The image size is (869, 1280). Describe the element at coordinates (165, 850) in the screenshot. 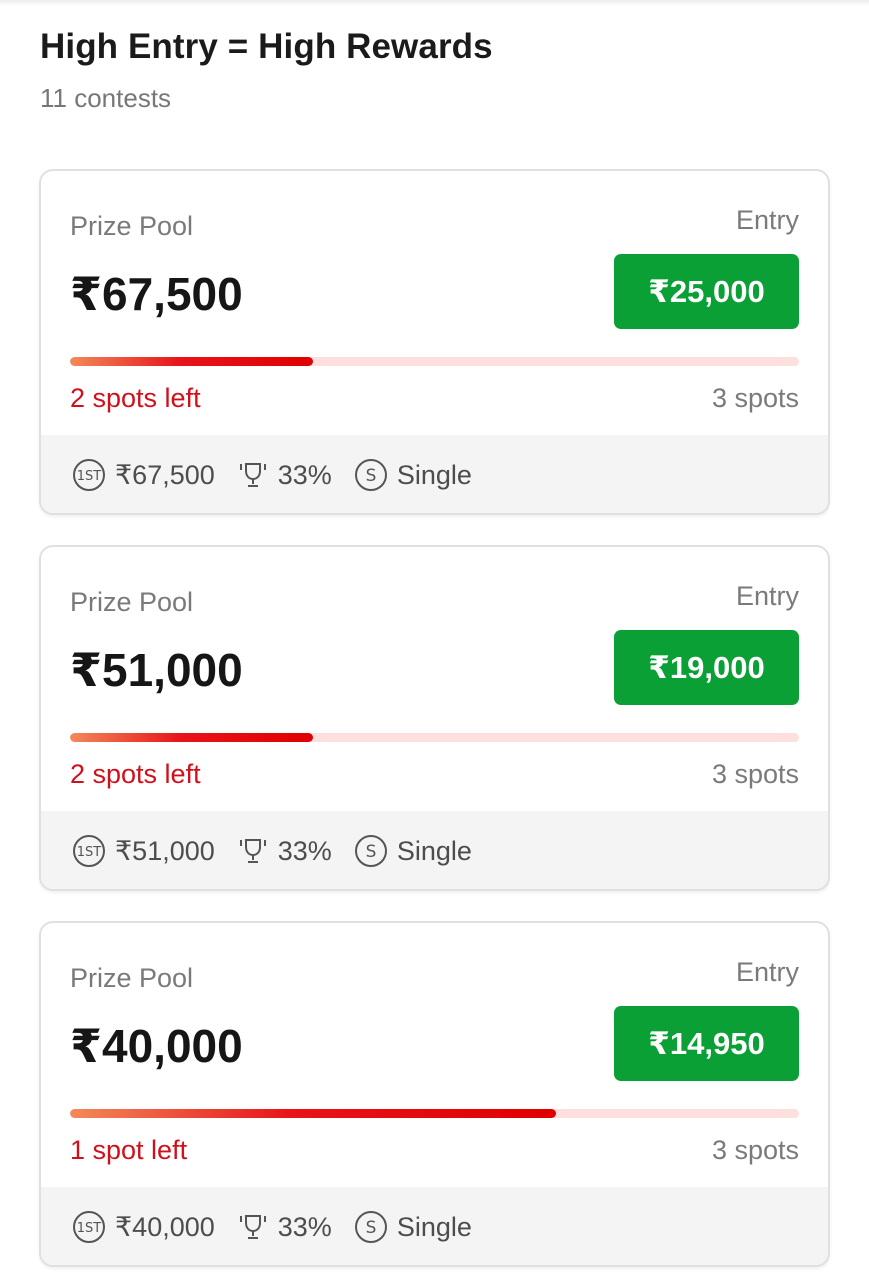

I see `first-prize-amount: ₹51,000` at that location.